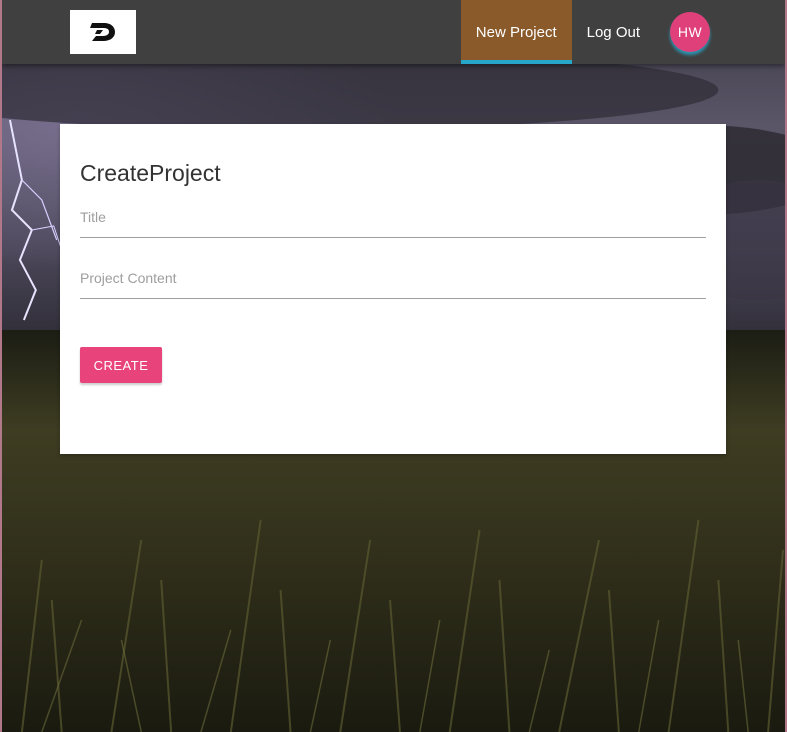 The height and width of the screenshot is (732, 787). I want to click on title-input, so click(393, 223).